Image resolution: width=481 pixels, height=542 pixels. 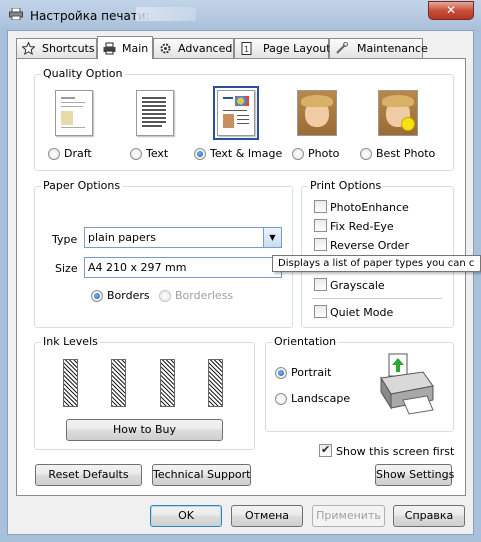 I want to click on gear-icon, so click(x=165, y=48).